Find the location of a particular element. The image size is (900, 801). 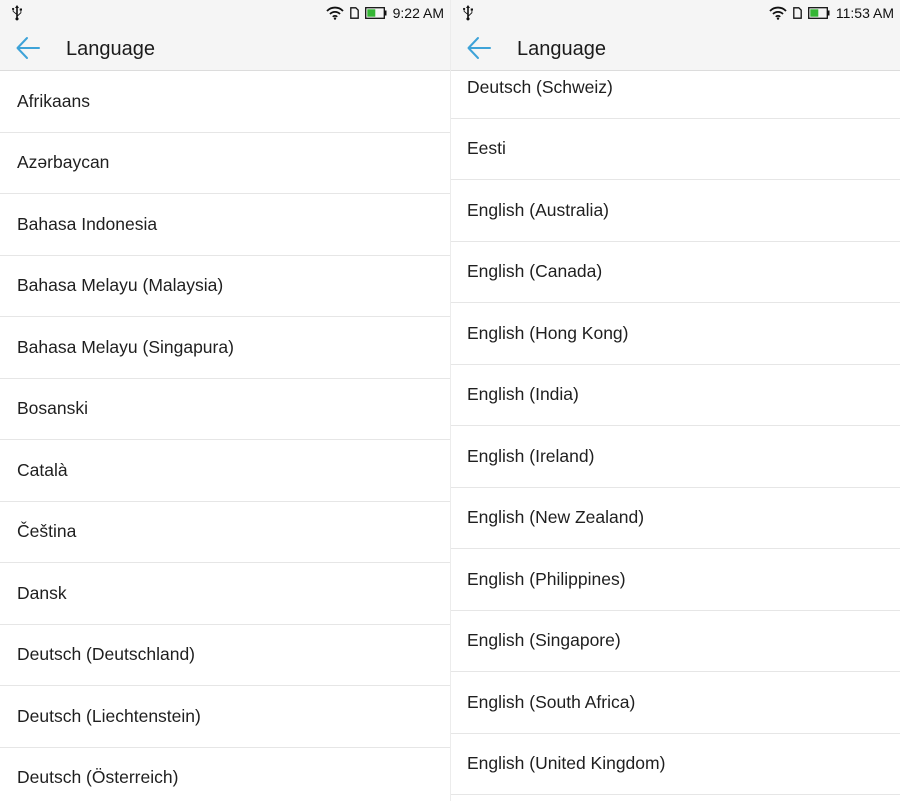

status-bar: 9:22 AM is located at coordinates (225, 13).